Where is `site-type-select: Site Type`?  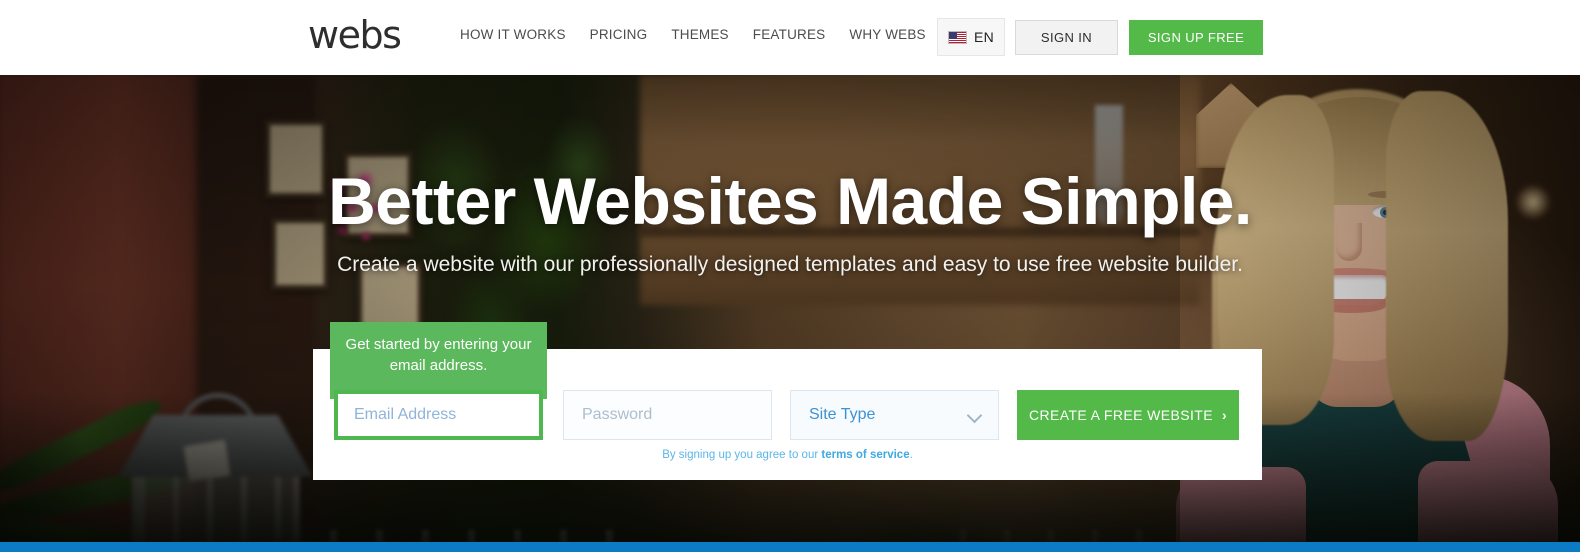
site-type-select: Site Type is located at coordinates (894, 415).